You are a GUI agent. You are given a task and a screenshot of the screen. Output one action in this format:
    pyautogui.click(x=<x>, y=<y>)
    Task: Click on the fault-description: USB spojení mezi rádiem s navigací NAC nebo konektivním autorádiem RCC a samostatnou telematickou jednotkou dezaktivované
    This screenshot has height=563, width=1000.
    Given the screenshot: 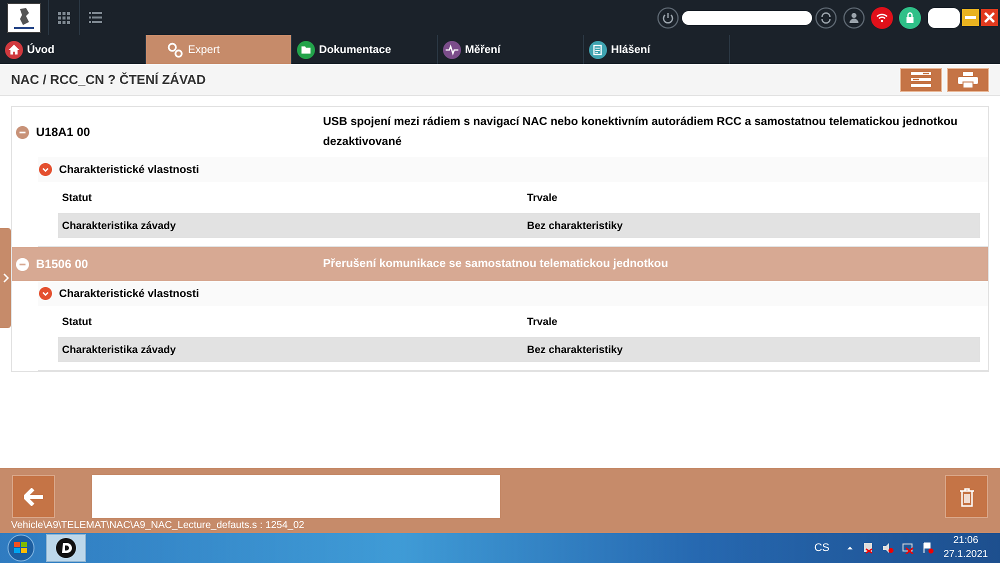 What is the action you would take?
    pyautogui.click(x=641, y=132)
    